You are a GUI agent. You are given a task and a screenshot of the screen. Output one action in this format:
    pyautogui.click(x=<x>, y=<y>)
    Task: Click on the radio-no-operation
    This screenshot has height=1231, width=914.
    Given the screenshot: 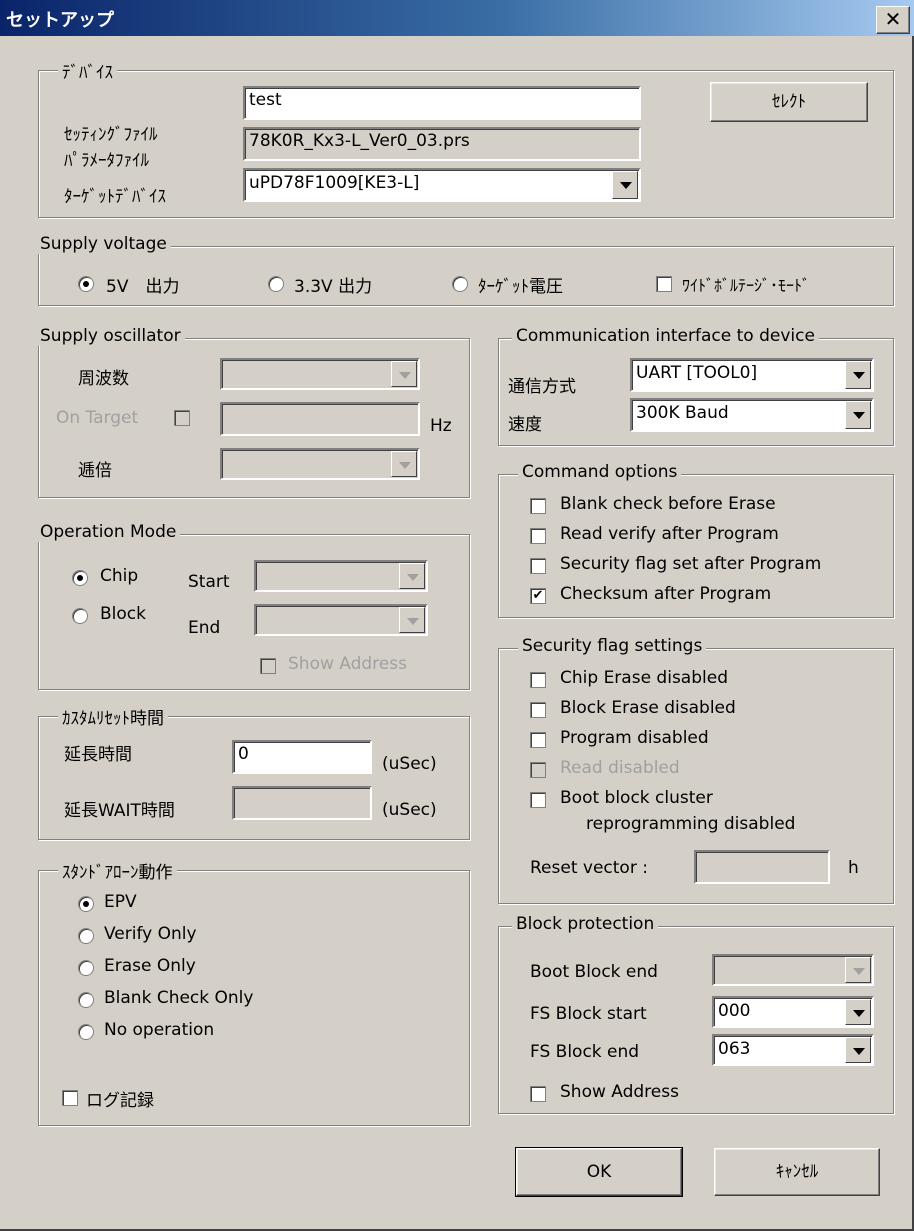 What is the action you would take?
    pyautogui.click(x=86, y=1032)
    